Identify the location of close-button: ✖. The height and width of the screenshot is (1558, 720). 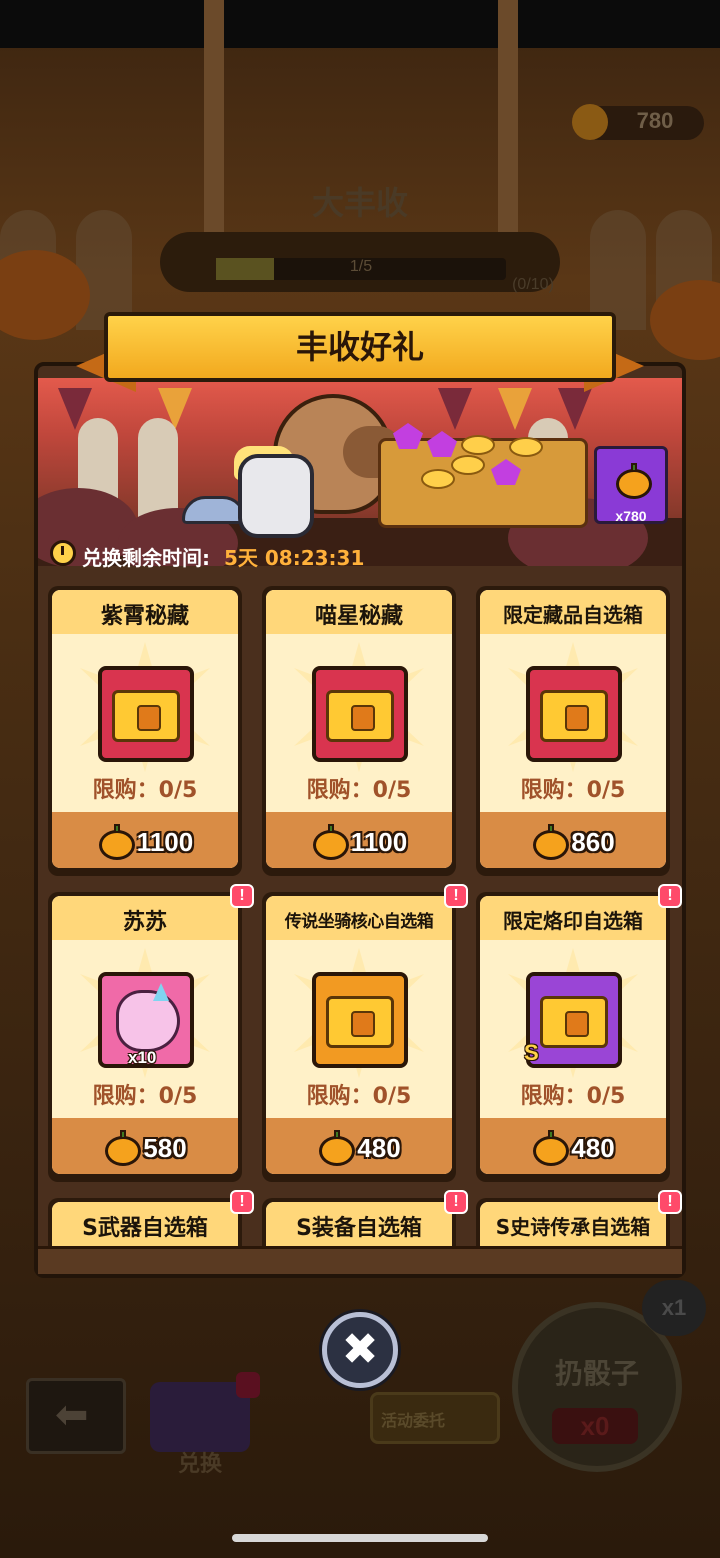
(360, 1350).